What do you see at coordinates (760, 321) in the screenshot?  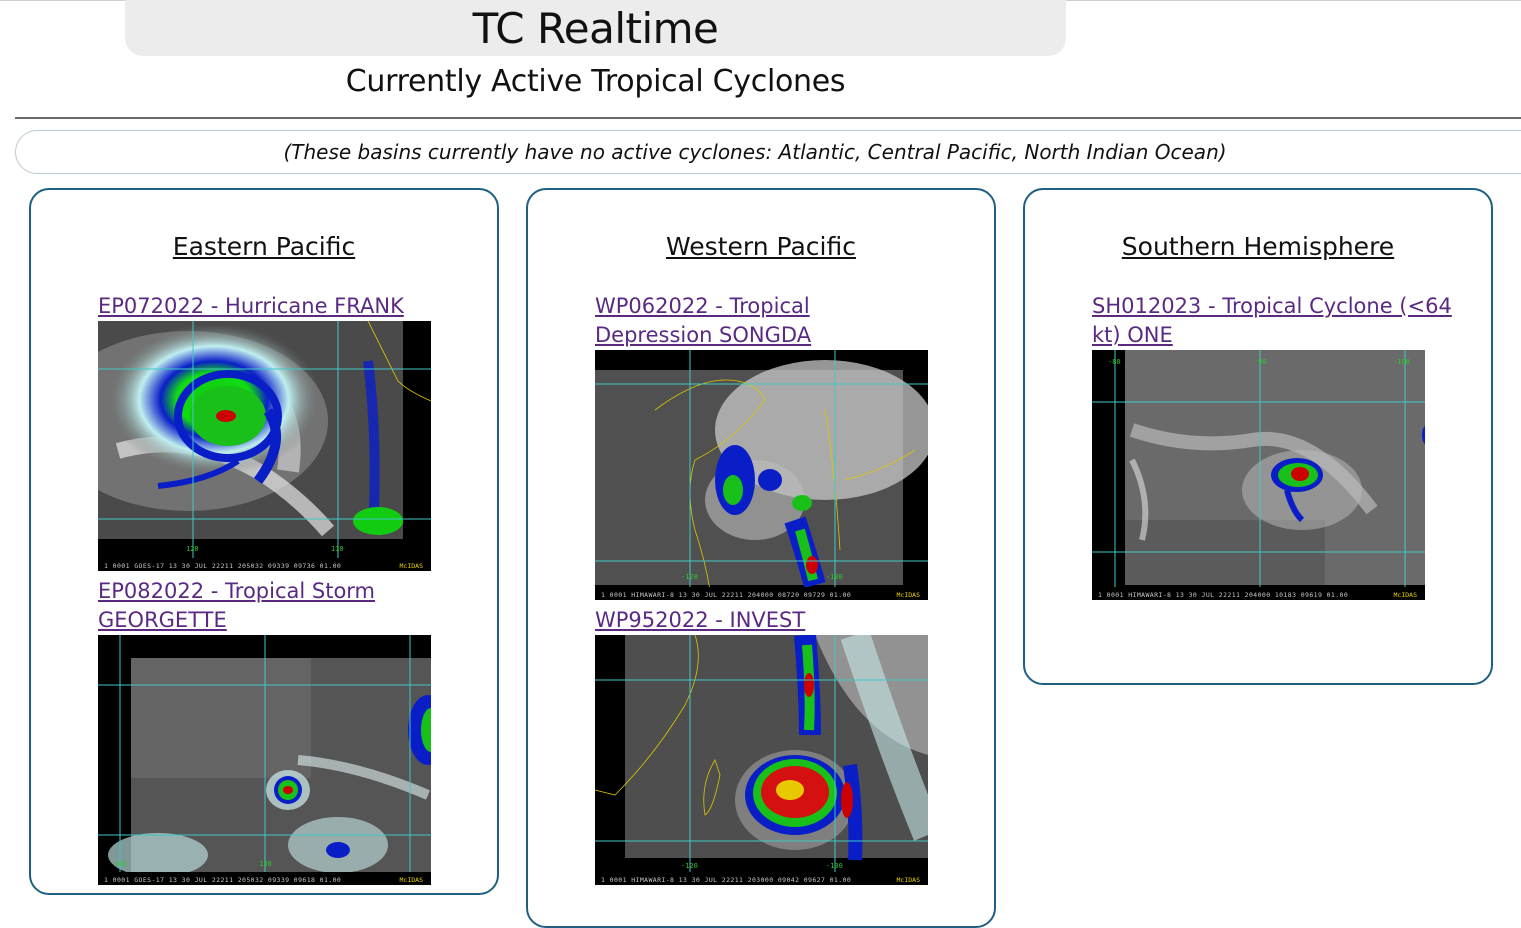 I see `storm-link: WP062022 - Tropical Depression SONGDA` at bounding box center [760, 321].